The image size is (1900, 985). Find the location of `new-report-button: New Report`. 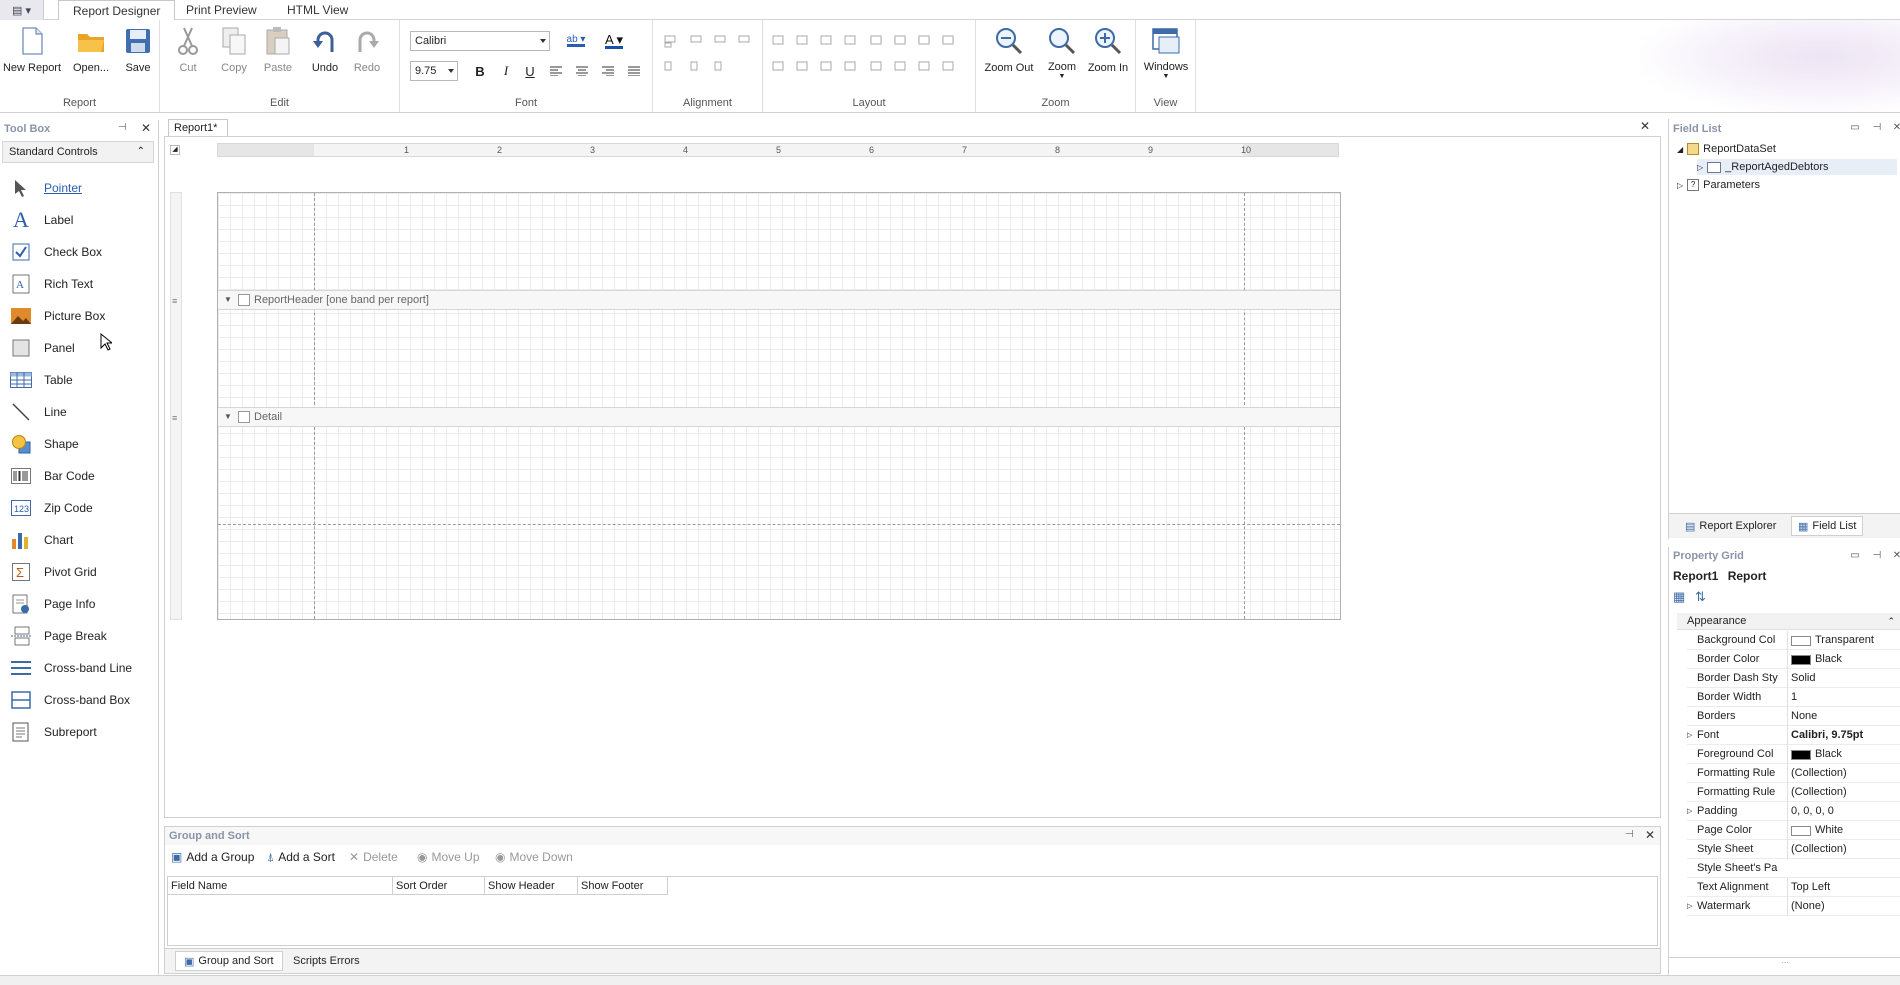

new-report-button: New Report is located at coordinates (32, 52).